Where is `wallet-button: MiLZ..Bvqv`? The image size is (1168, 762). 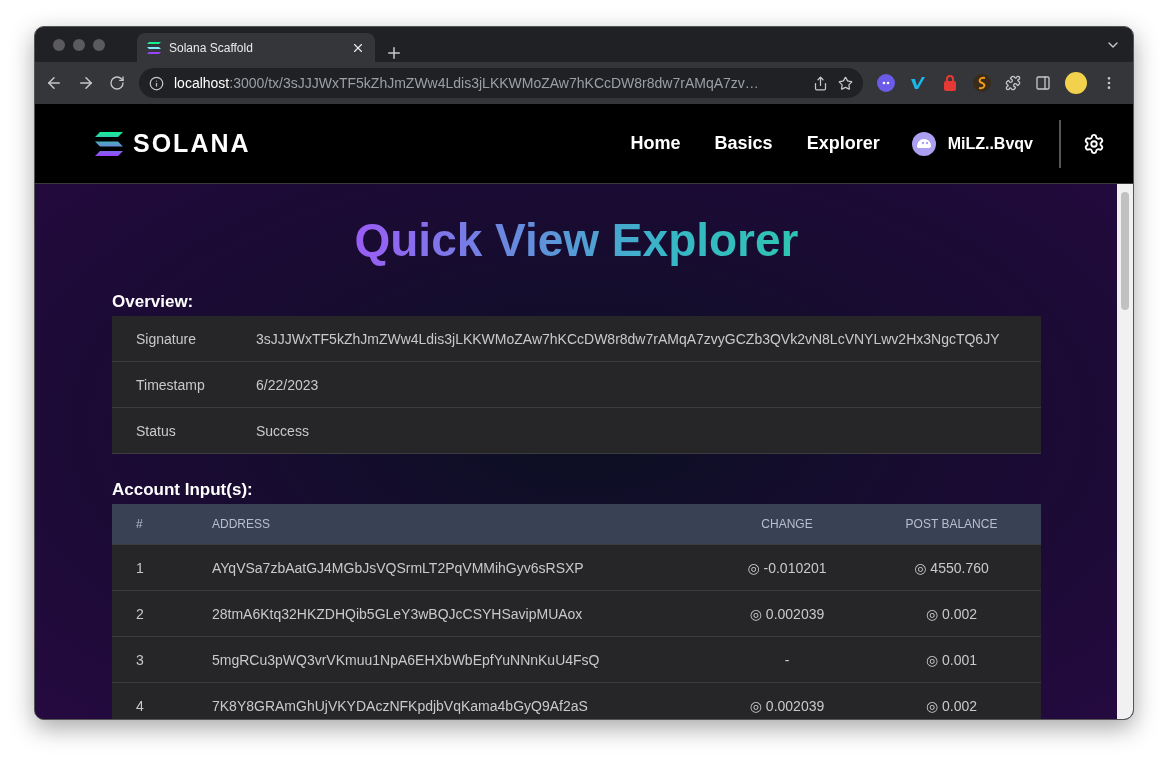
wallet-button: MiLZ..Bvqv is located at coordinates (986, 143).